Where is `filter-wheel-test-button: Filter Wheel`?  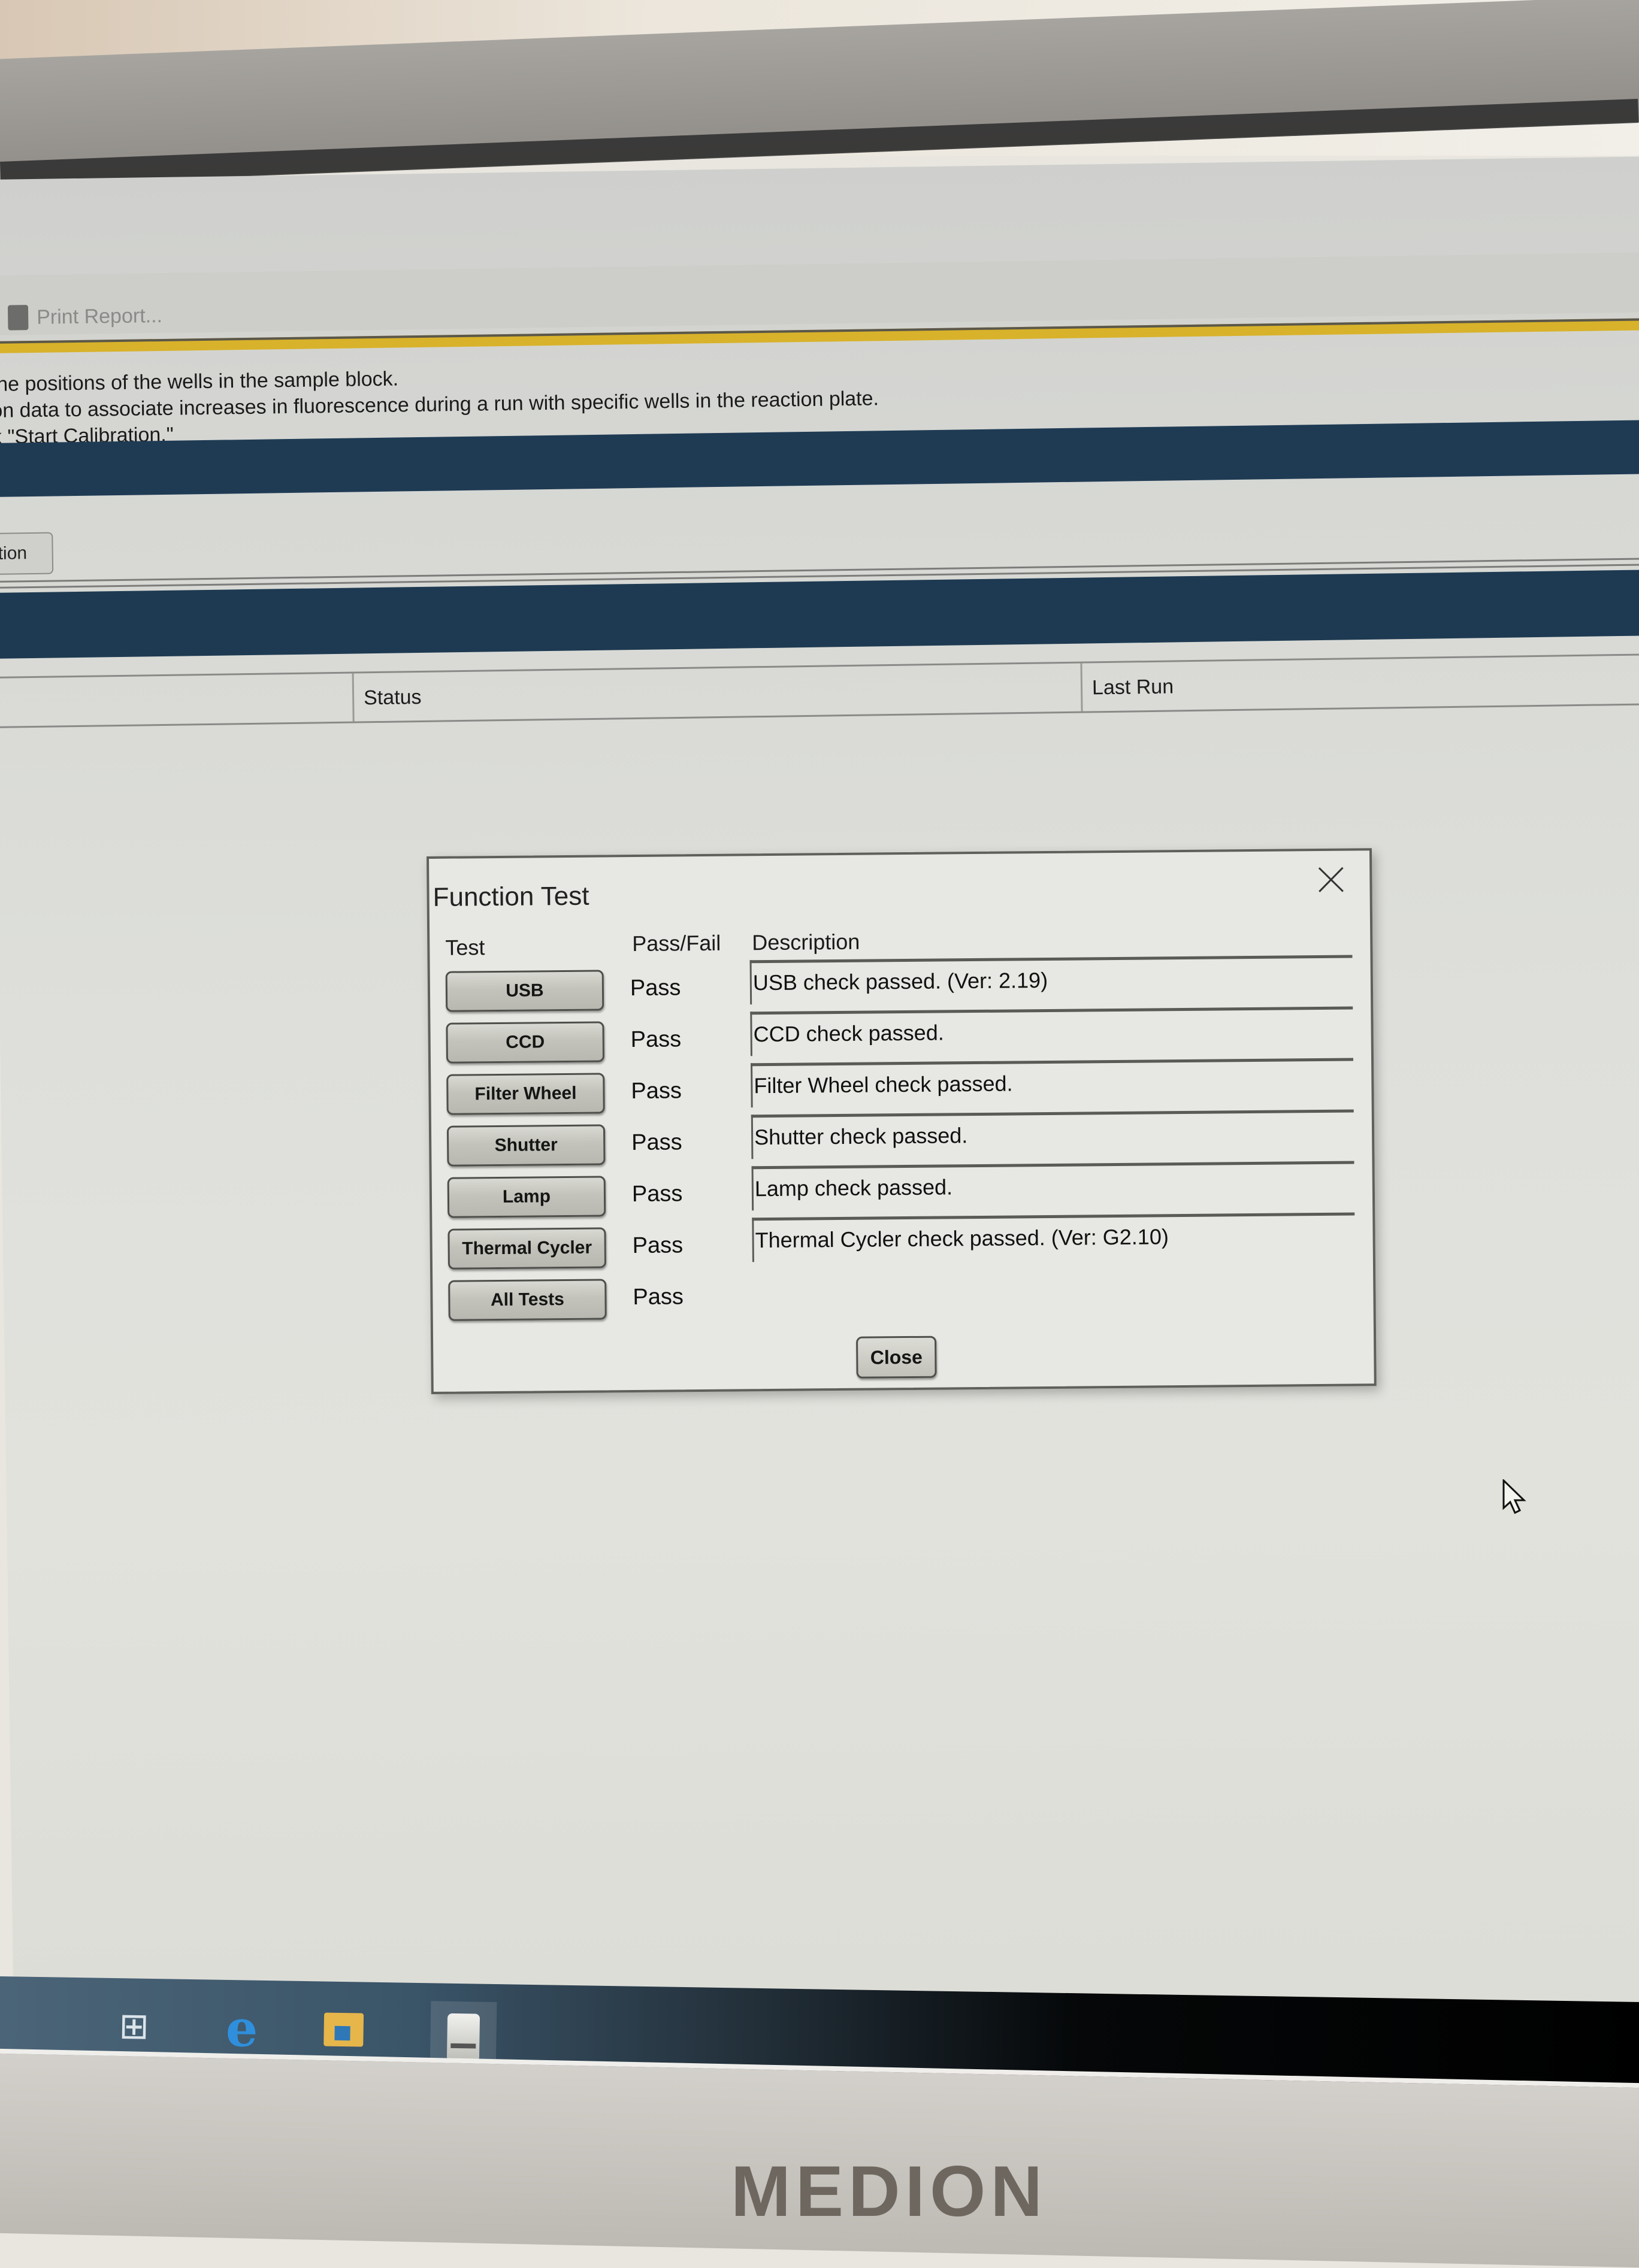 filter-wheel-test-button: Filter Wheel is located at coordinates (525, 1094).